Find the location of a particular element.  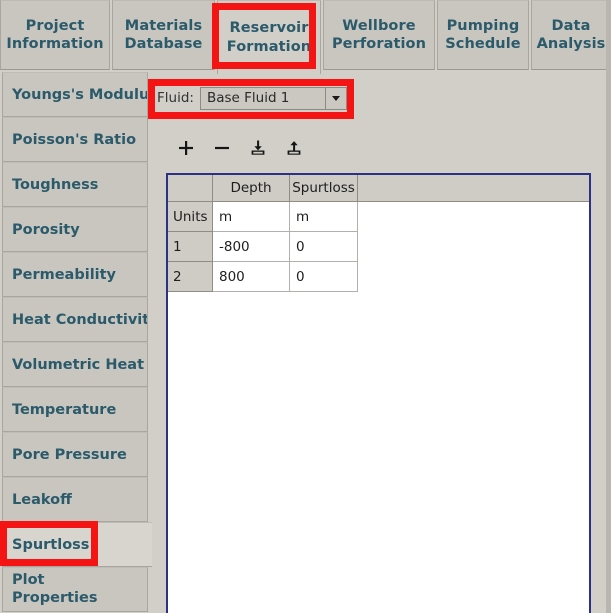

table-row: 2 800 0 is located at coordinates (378, 277).